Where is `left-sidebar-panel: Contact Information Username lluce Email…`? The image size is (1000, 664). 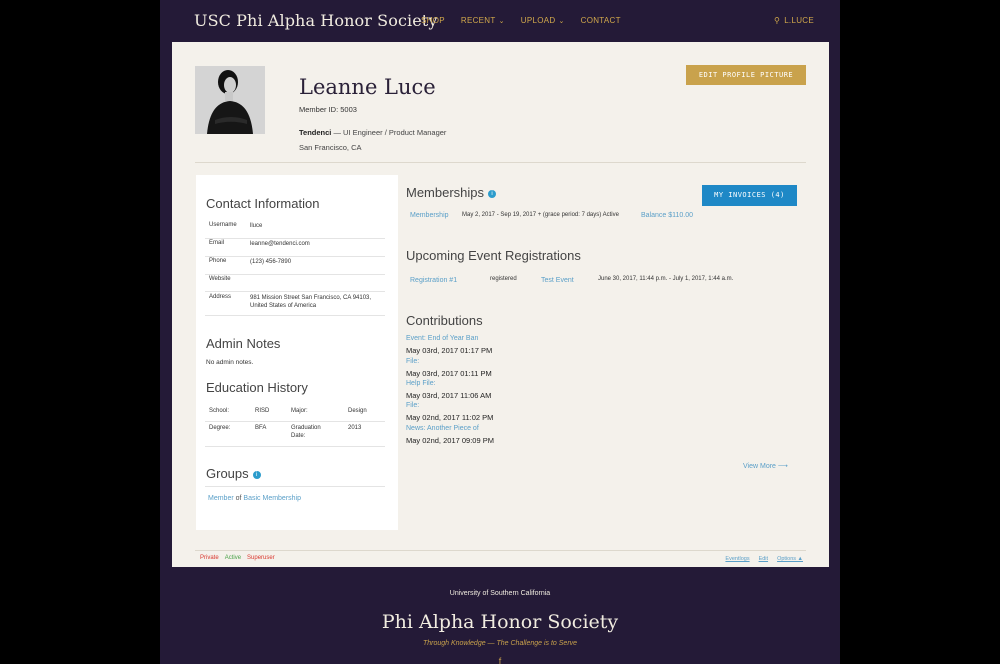 left-sidebar-panel: Contact Information Username lluce Email… is located at coordinates (297, 352).